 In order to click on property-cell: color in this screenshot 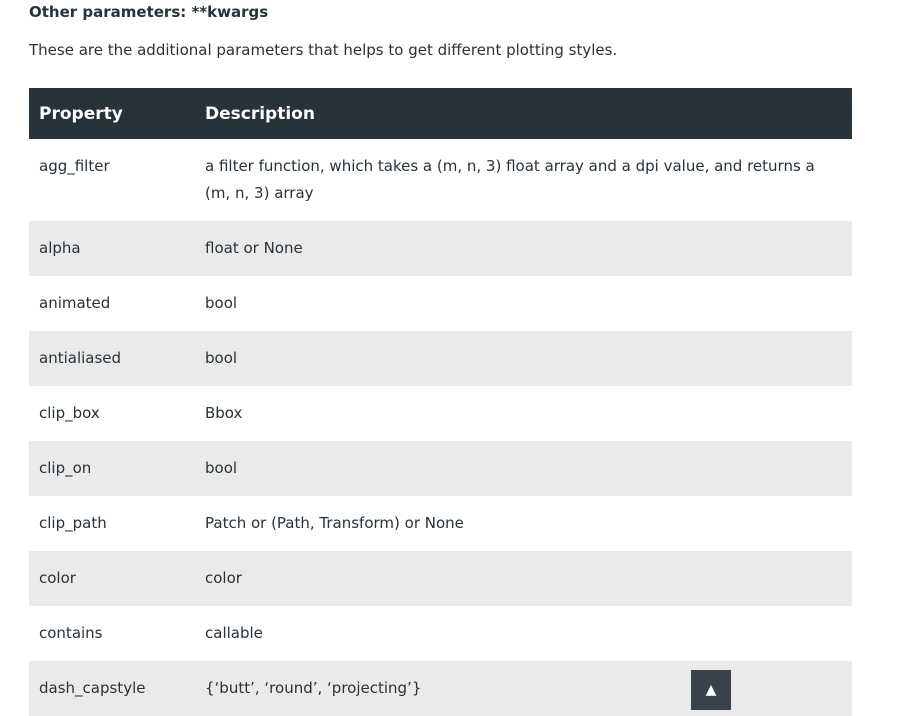, I will do `click(112, 578)`.